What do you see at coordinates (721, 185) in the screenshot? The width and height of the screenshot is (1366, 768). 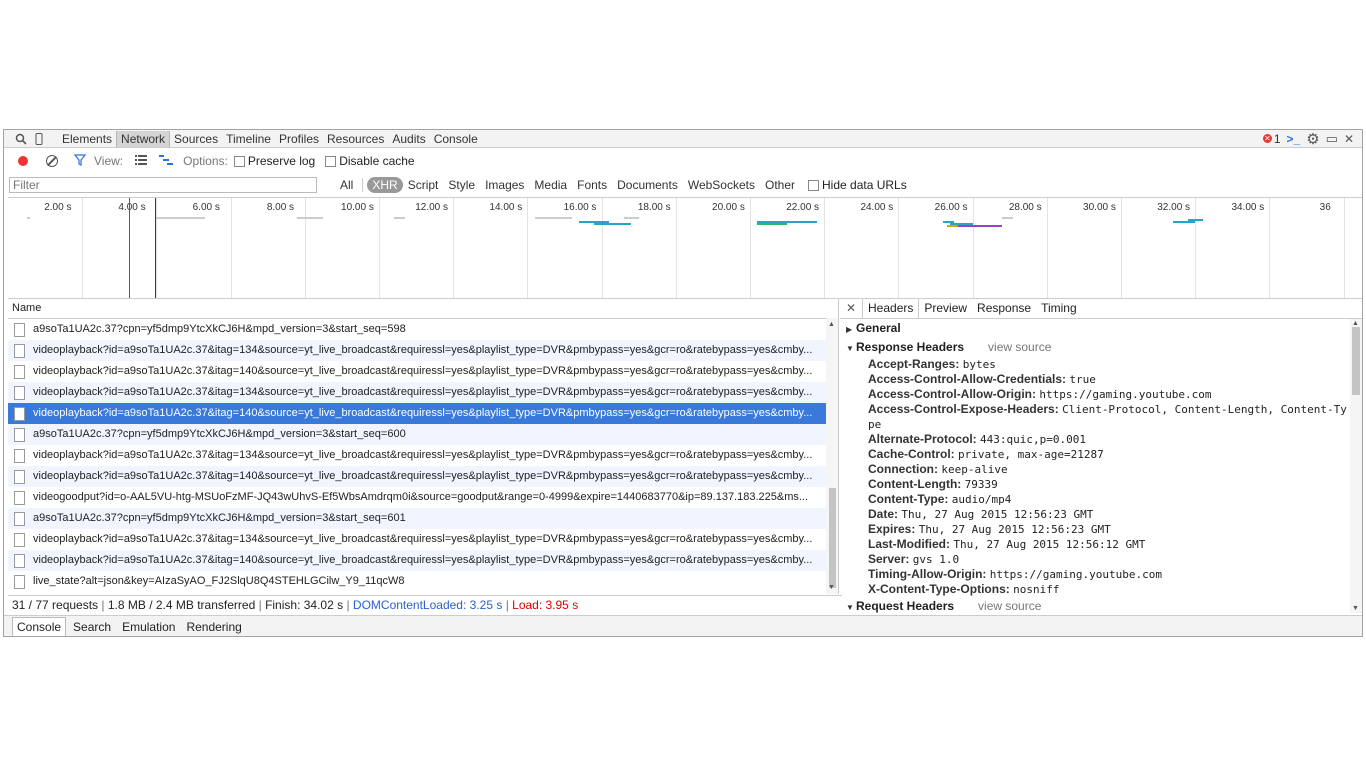 I see `type-filter-websockets: WebSockets` at bounding box center [721, 185].